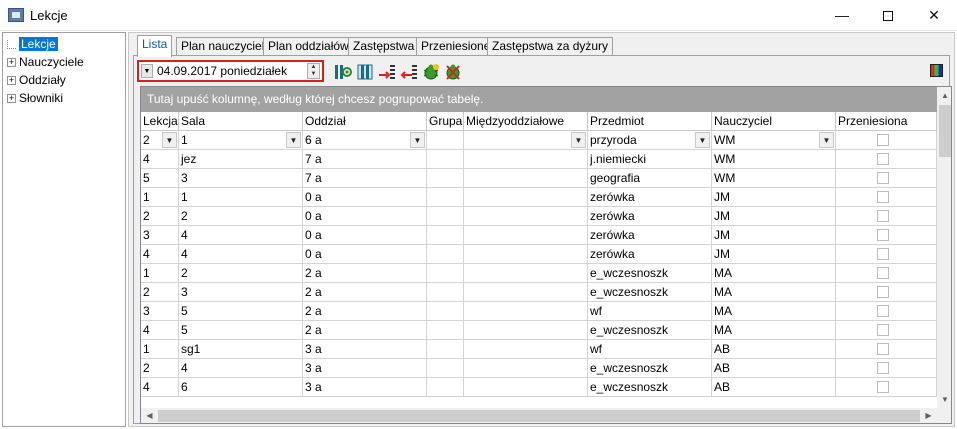 Image resolution: width=957 pixels, height=429 pixels. I want to click on horizontal-scrollbar: ◀ ▶, so click(539, 415).